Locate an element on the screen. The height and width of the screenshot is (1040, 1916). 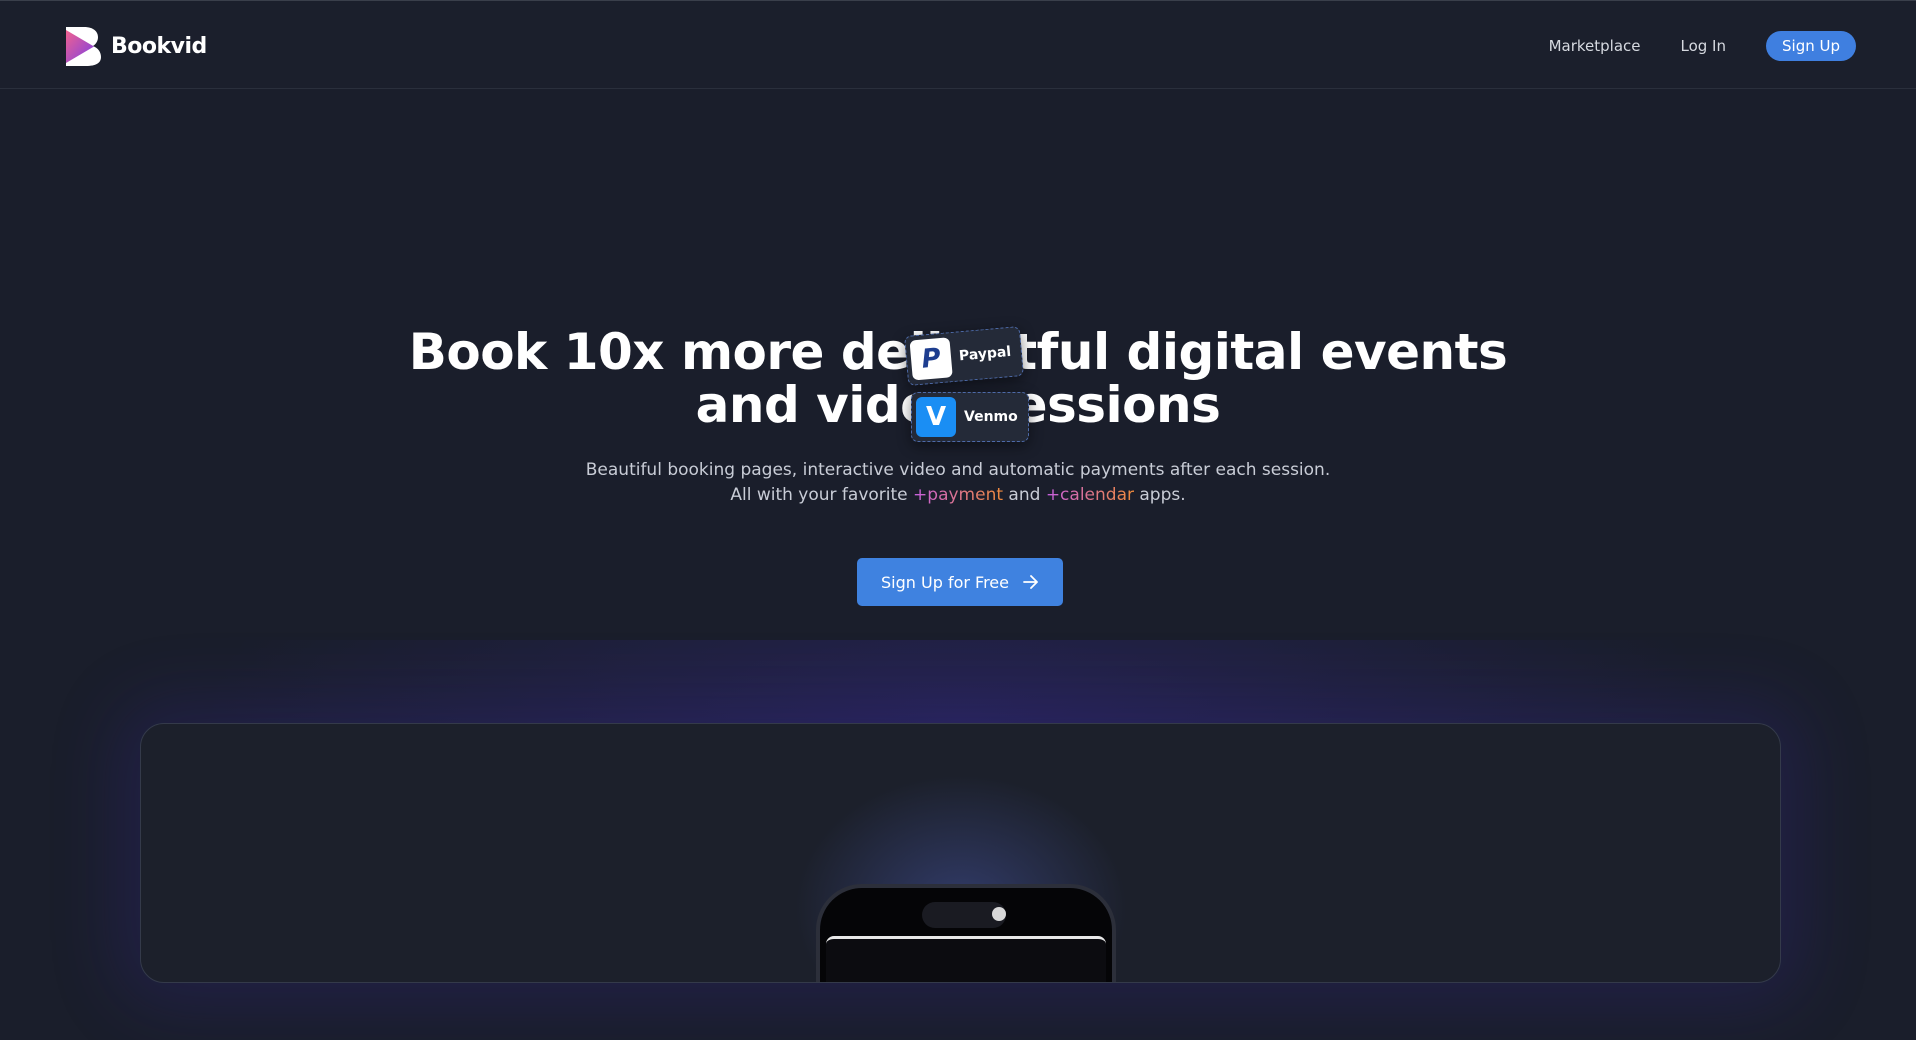
brand-name: Bookvid is located at coordinates (159, 46).